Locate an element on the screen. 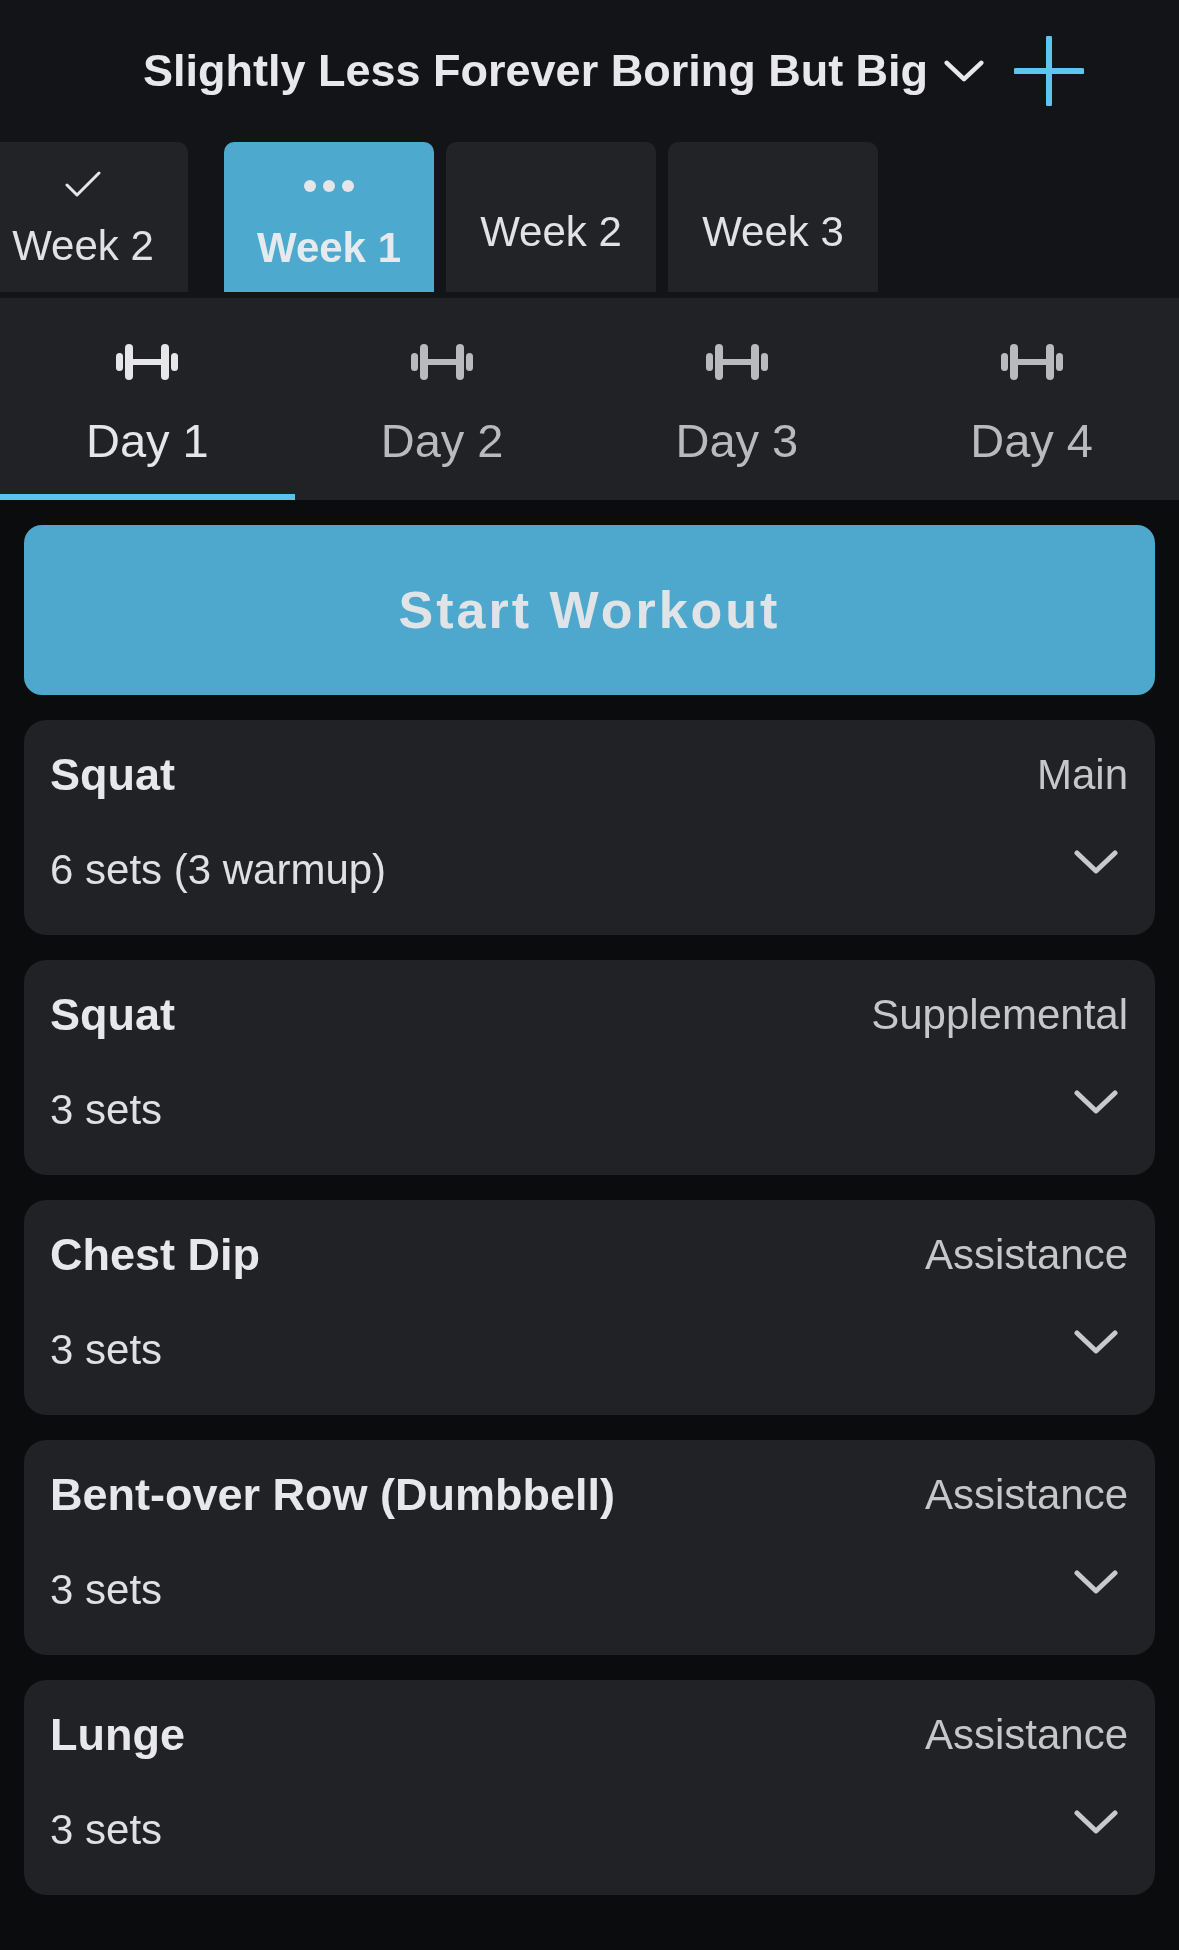  exercise-card: Squat Main 6 sets (3 warmup) is located at coordinates (589, 827).